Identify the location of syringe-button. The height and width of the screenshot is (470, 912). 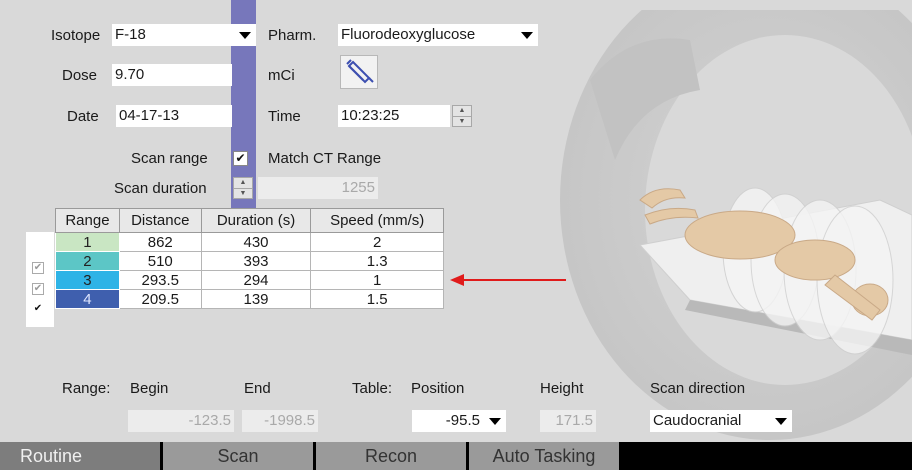
(359, 72).